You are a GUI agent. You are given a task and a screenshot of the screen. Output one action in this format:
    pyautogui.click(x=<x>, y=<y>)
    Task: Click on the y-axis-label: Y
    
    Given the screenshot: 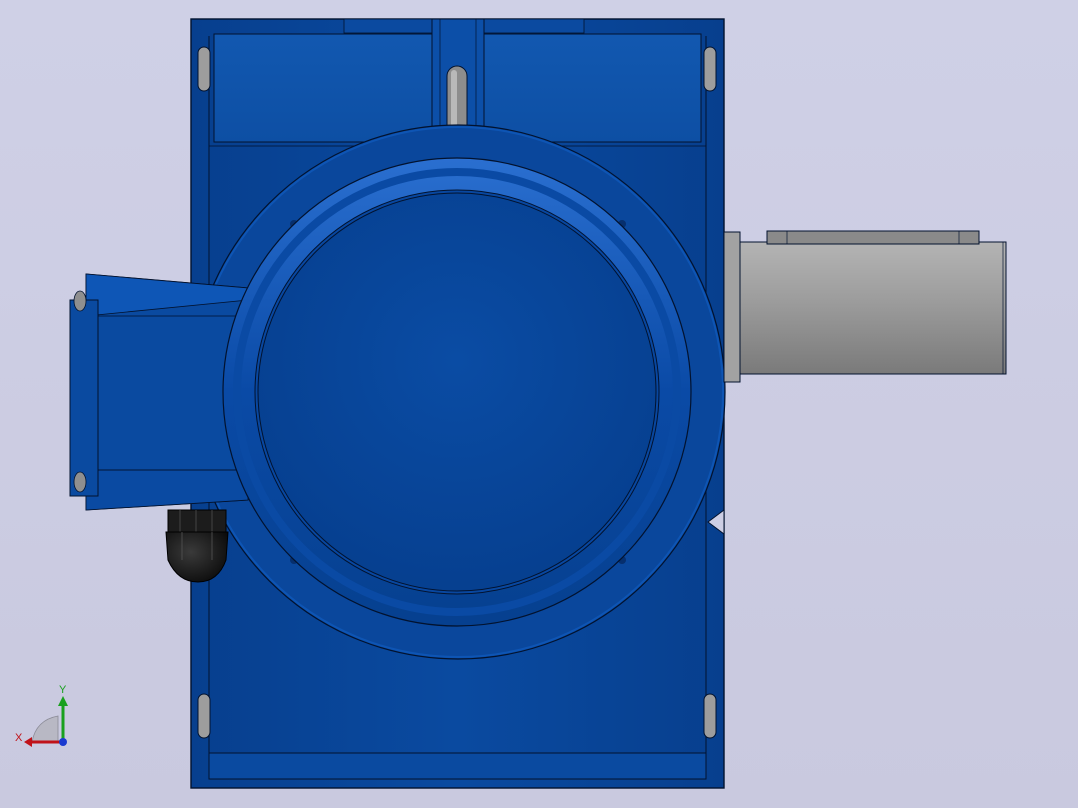 What is the action you would take?
    pyautogui.click(x=63, y=690)
    